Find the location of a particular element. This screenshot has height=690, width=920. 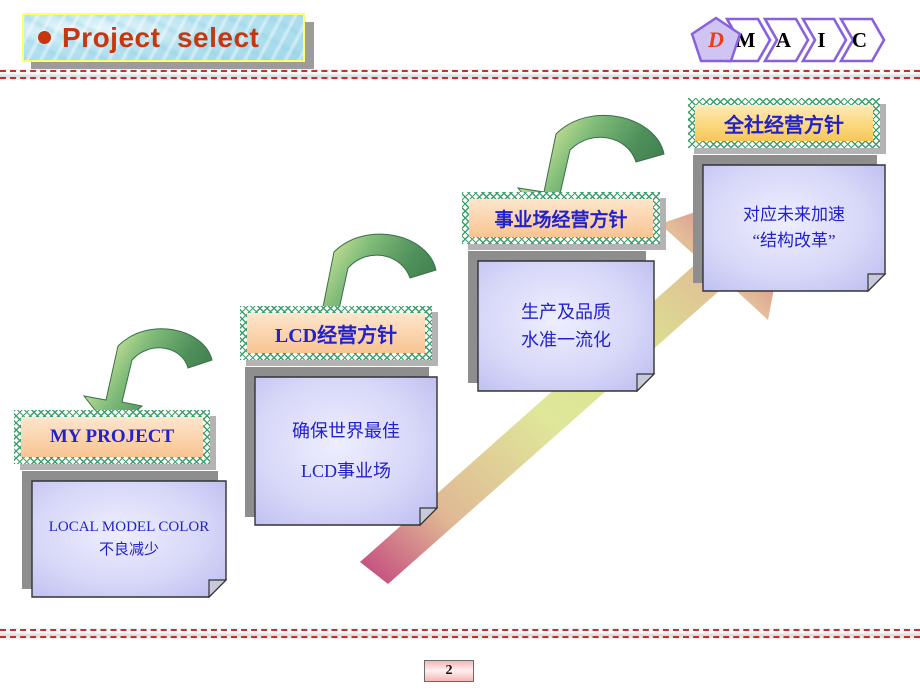

flow-step-3-tag-group: 事业场经营方针 is located at coordinates (564, 221).